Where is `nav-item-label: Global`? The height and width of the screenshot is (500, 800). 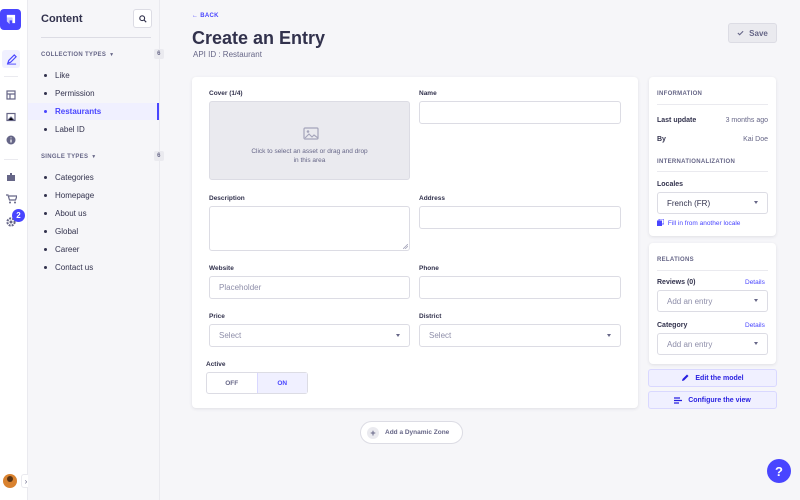 nav-item-label: Global is located at coordinates (67, 231).